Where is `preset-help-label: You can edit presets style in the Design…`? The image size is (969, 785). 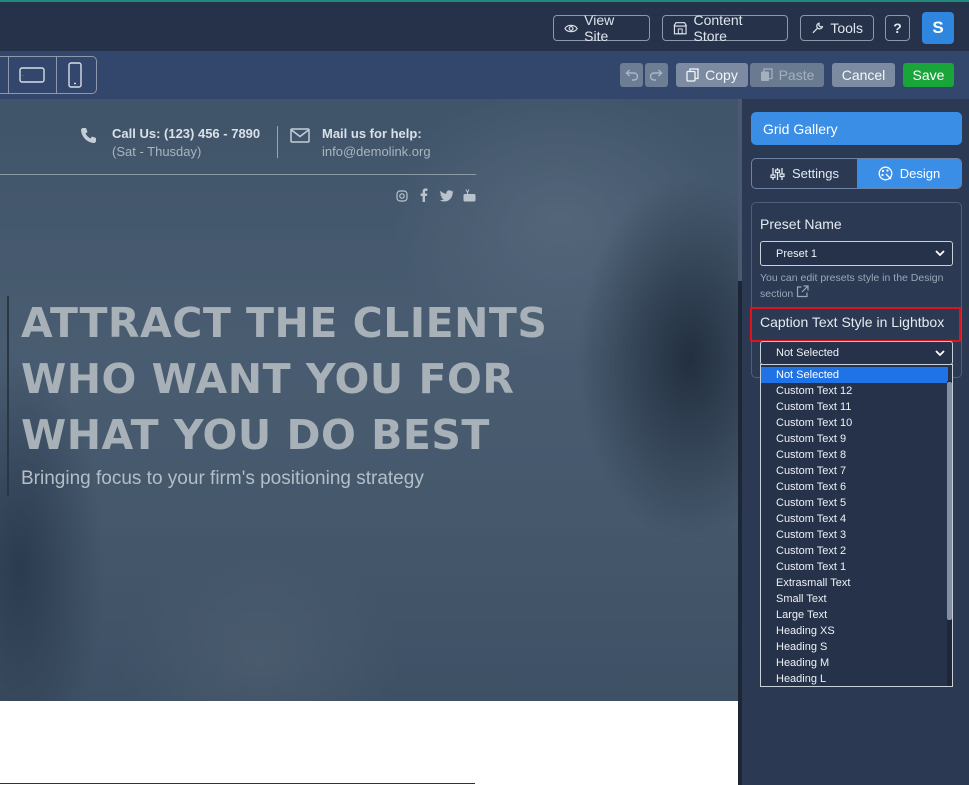
preset-help-label: You can edit presets style in the Design… is located at coordinates (852, 286).